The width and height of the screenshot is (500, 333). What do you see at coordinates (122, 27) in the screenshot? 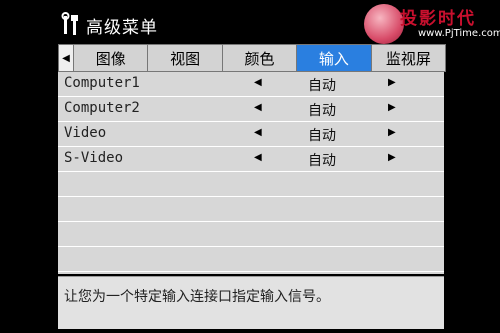
I see `menu-title: 高级菜单` at bounding box center [122, 27].